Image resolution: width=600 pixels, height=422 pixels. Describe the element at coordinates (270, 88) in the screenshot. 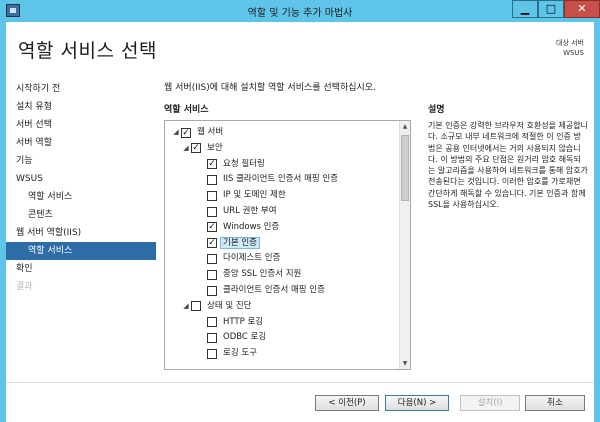

I see `instruction-text: 웹 서버(IIS)에 대해 설치할 역할 서비스를 선택하십시오.` at that location.